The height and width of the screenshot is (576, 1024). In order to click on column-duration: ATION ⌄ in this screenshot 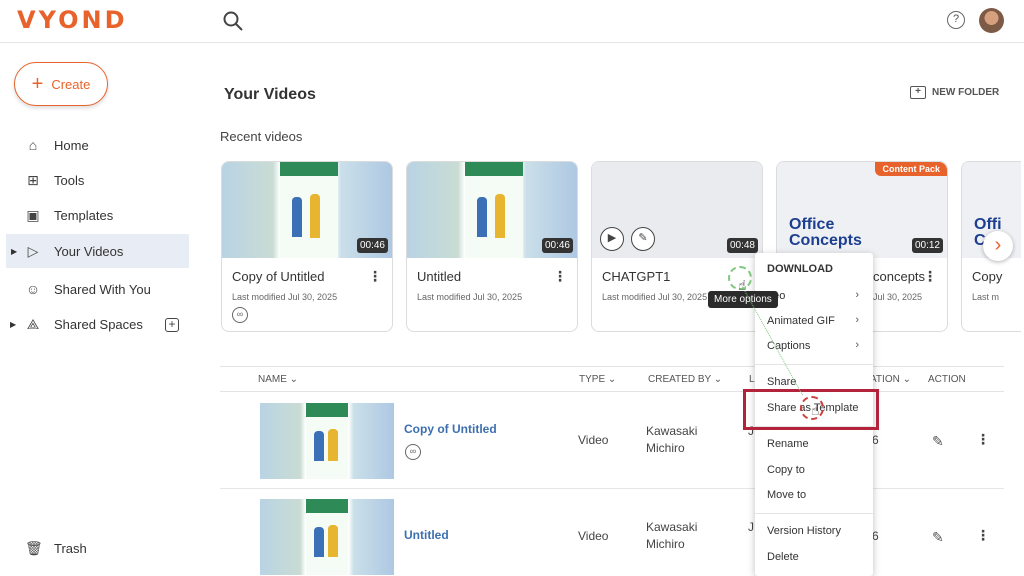, I will do `click(890, 379)`.